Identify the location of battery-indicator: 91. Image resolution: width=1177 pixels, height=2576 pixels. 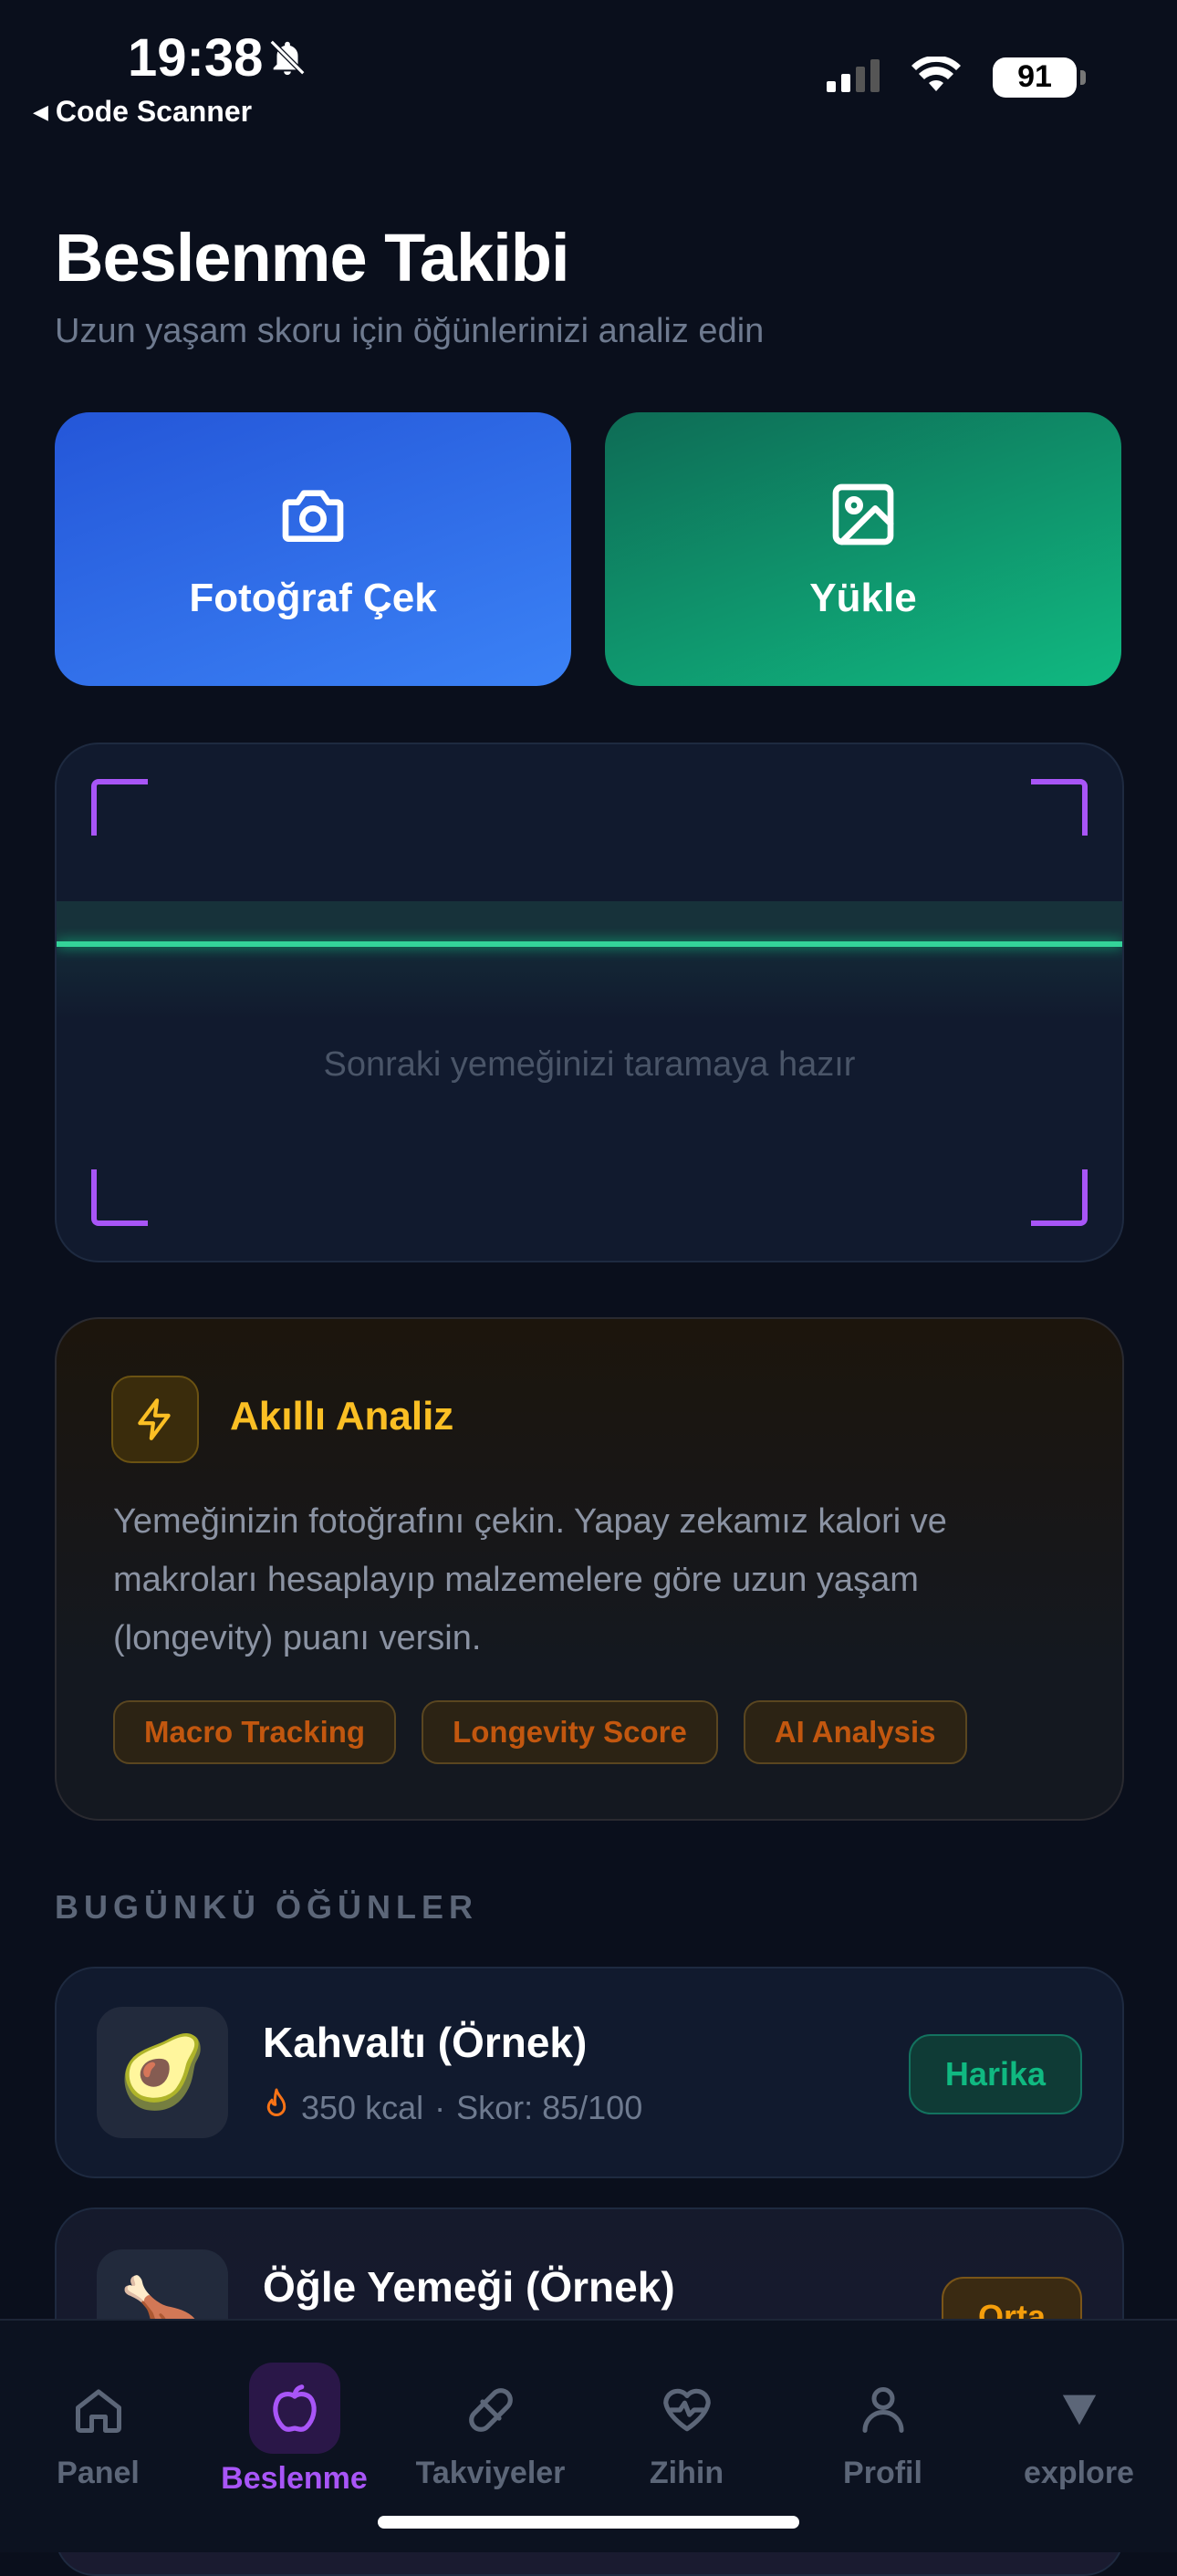
(1040, 77).